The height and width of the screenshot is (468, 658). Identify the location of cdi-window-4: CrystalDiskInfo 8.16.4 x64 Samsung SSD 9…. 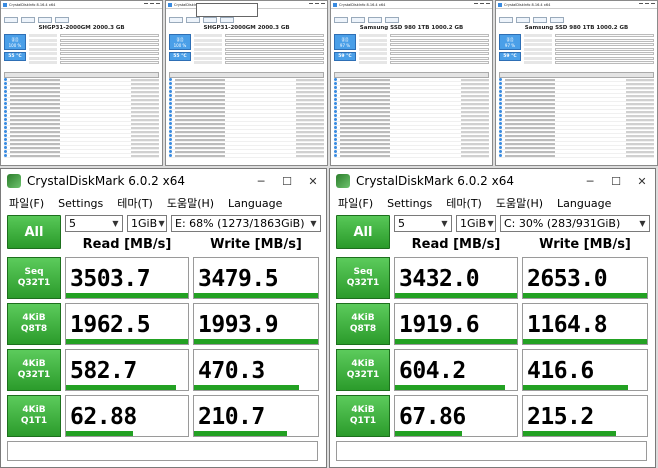
(576, 83).